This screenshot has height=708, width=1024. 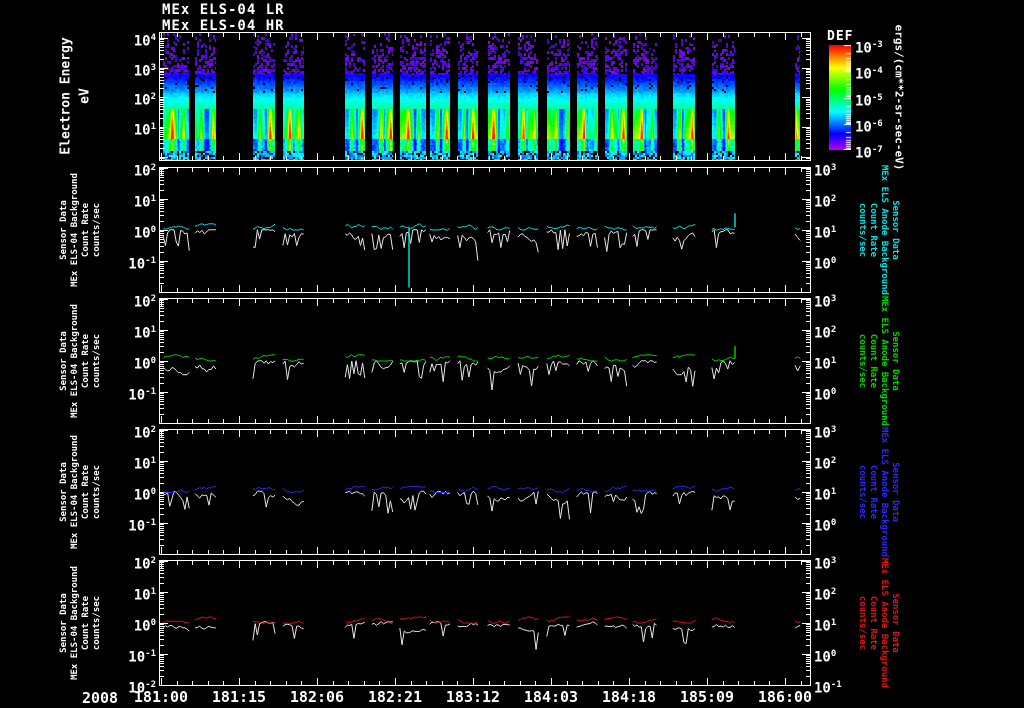 What do you see at coordinates (223, 10) in the screenshot?
I see `plot-title-lr: MEx ELS-04 LR` at bounding box center [223, 10].